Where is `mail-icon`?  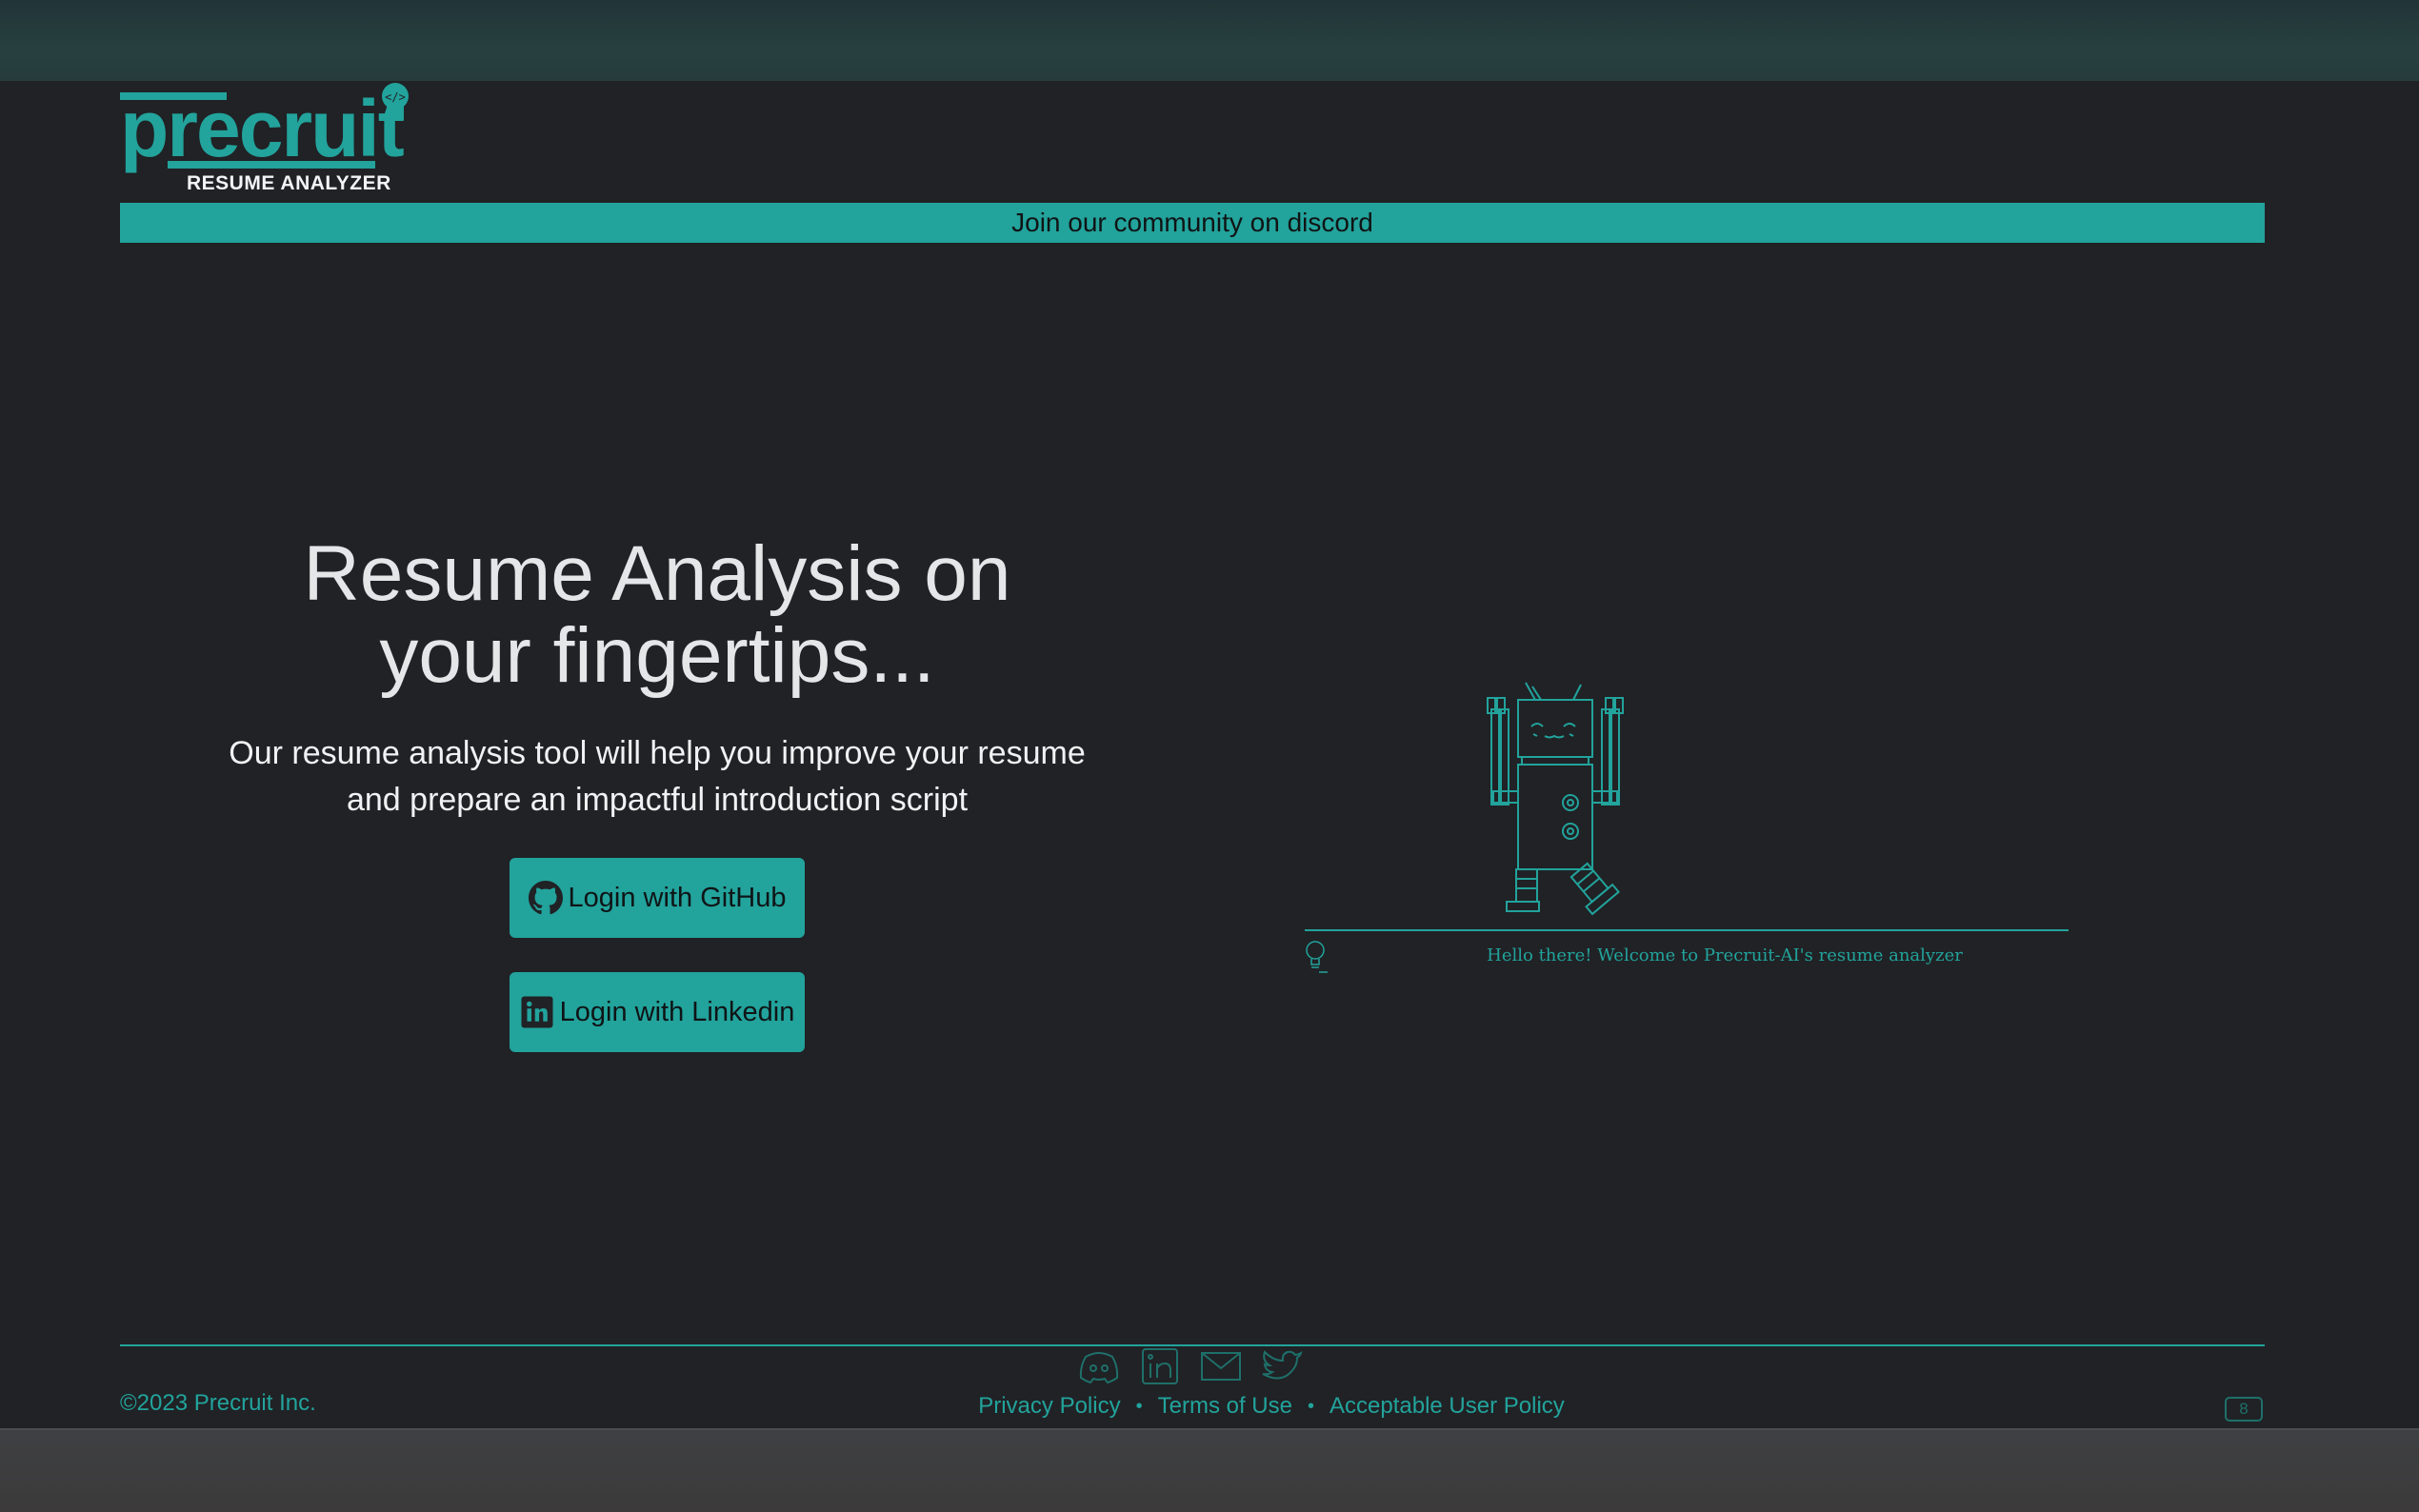 mail-icon is located at coordinates (1221, 1366).